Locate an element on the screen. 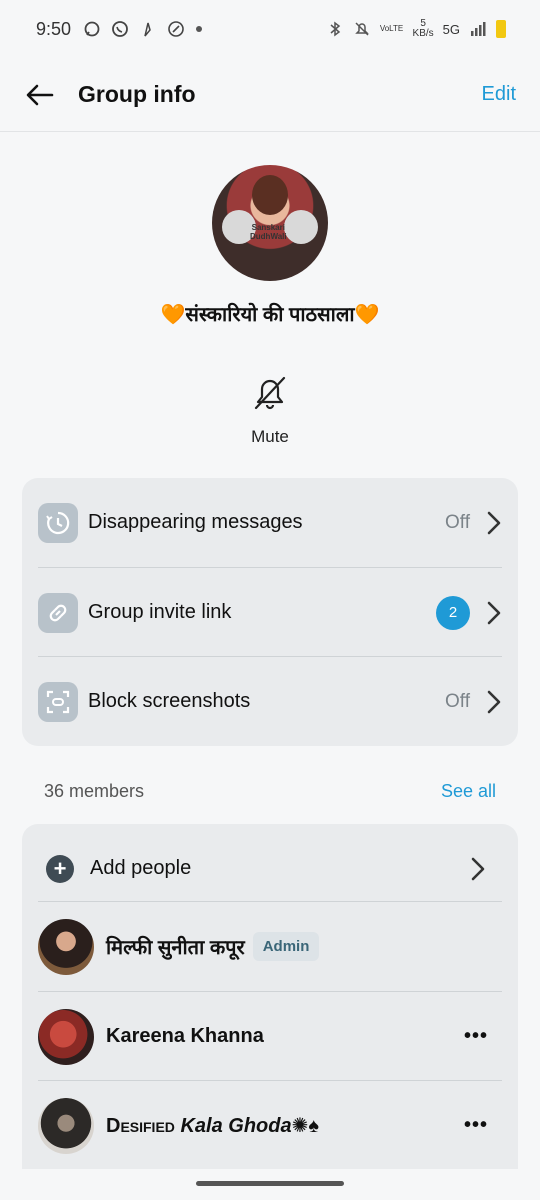 The image size is (540, 1200). member-row: Desified Kala Ghoda✺♠ ••• is located at coordinates (270, 1125).